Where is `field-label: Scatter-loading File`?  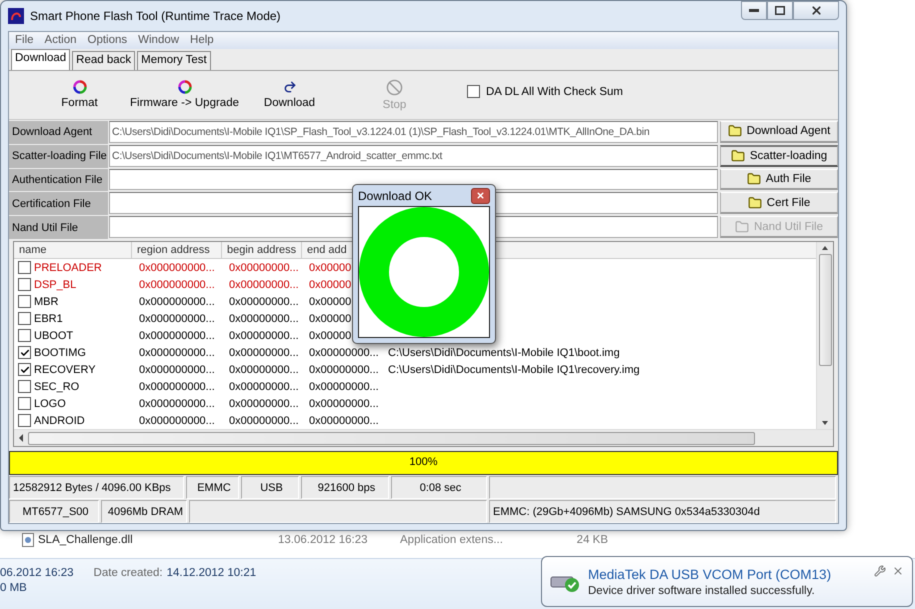 field-label: Scatter-loading File is located at coordinates (58, 156).